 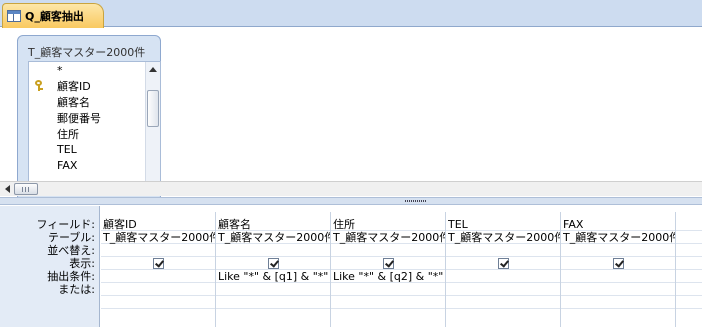 I want to click on row-label-criteria: 抽出条件:, so click(x=71, y=276).